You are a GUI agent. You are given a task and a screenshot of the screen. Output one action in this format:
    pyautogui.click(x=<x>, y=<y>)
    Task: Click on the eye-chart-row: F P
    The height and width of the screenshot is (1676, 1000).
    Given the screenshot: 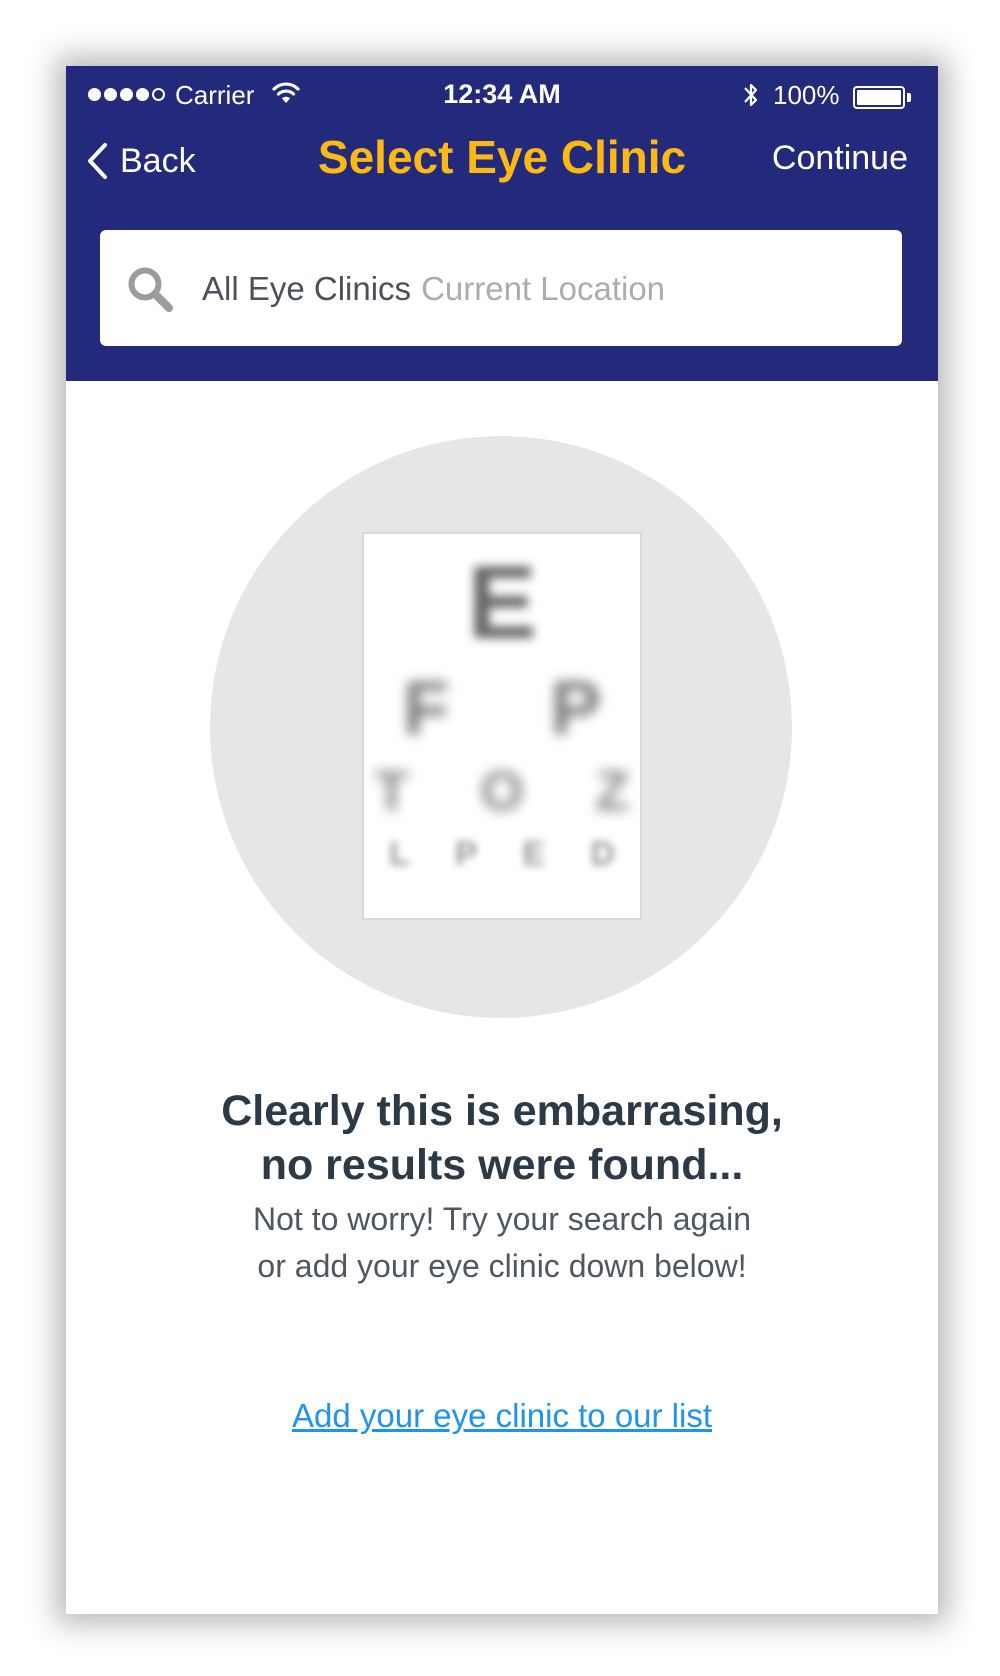 What is the action you would take?
    pyautogui.click(x=522, y=708)
    